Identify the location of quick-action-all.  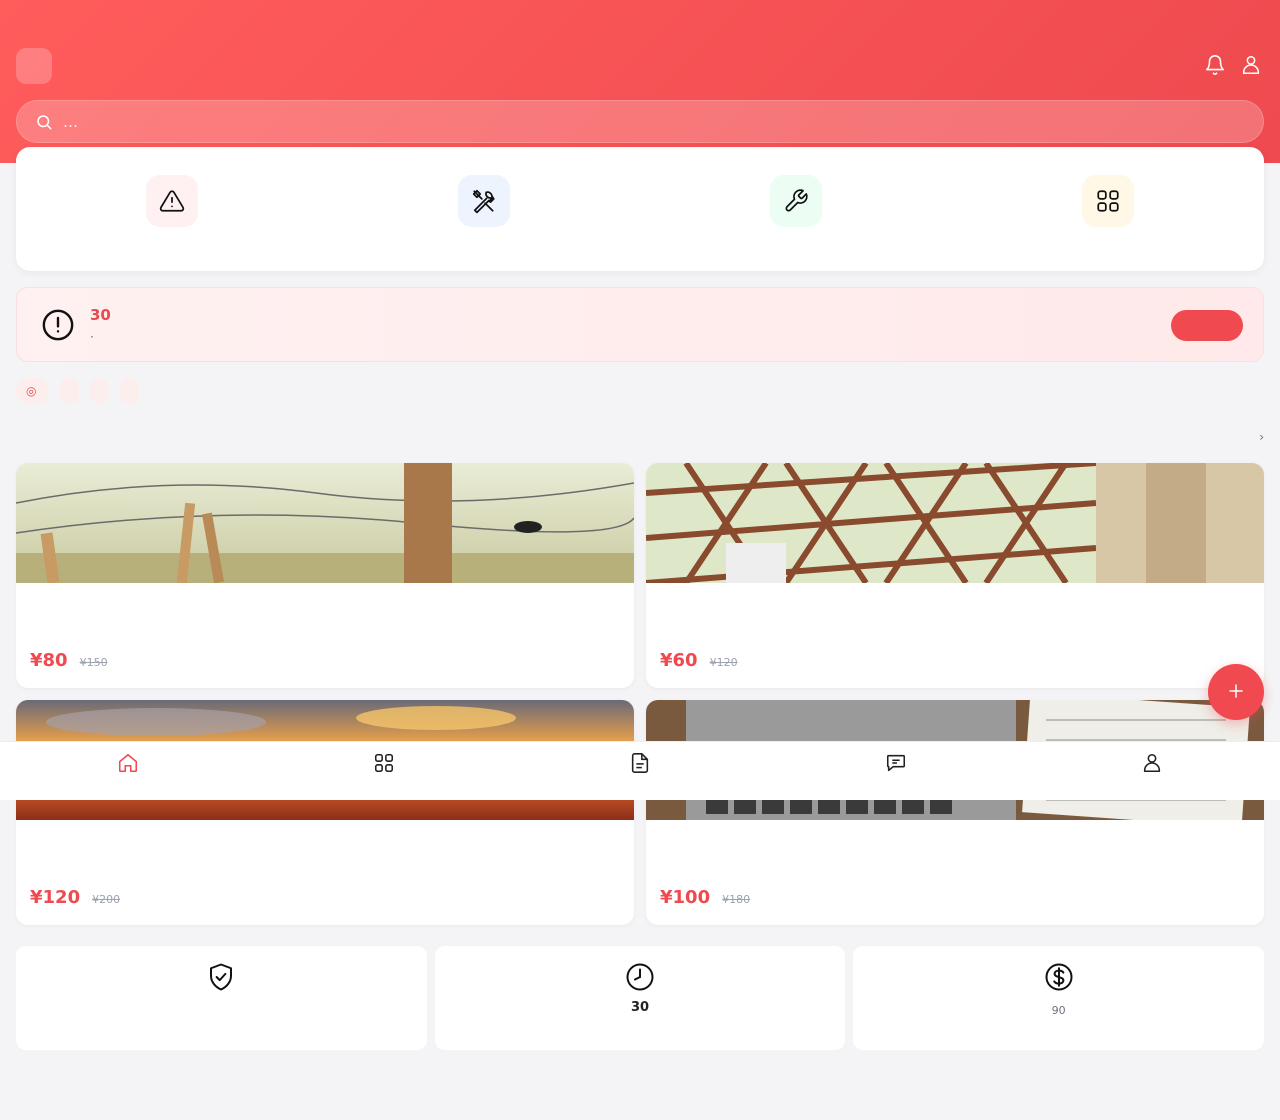
(1108, 209).